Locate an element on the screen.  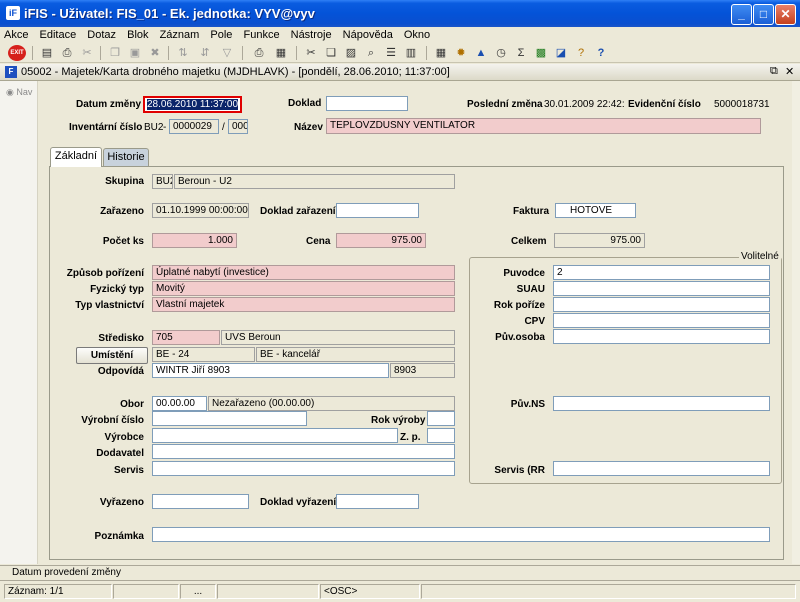
excel-icon: ▩ is located at coordinates (541, 53).